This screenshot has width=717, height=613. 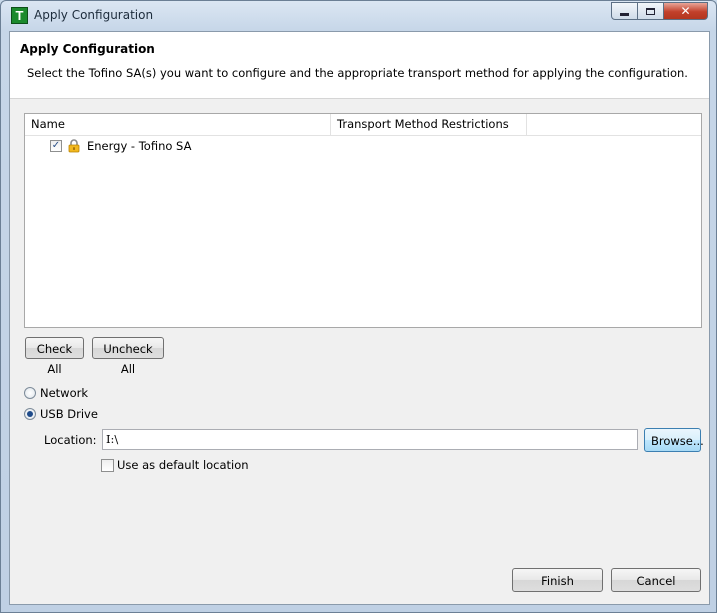 I want to click on check-all-button: Check All, so click(x=54, y=356).